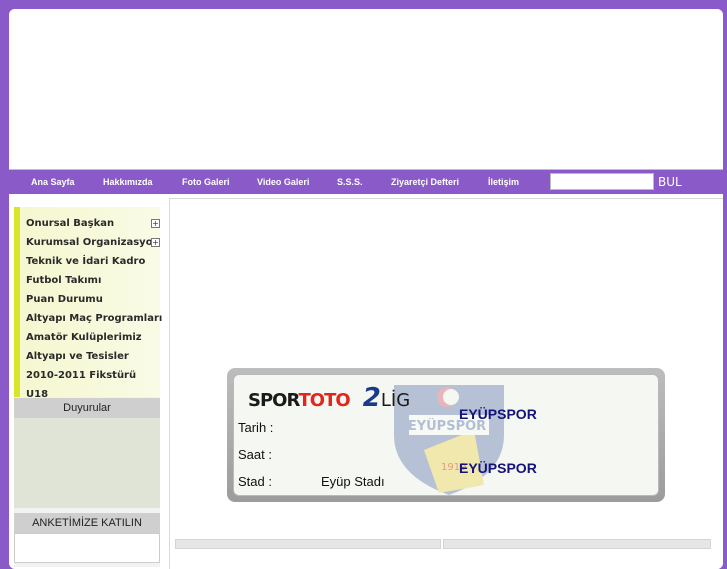 This screenshot has width=727, height=569. What do you see at coordinates (577, 544) in the screenshot?
I see `content-box-right` at bounding box center [577, 544].